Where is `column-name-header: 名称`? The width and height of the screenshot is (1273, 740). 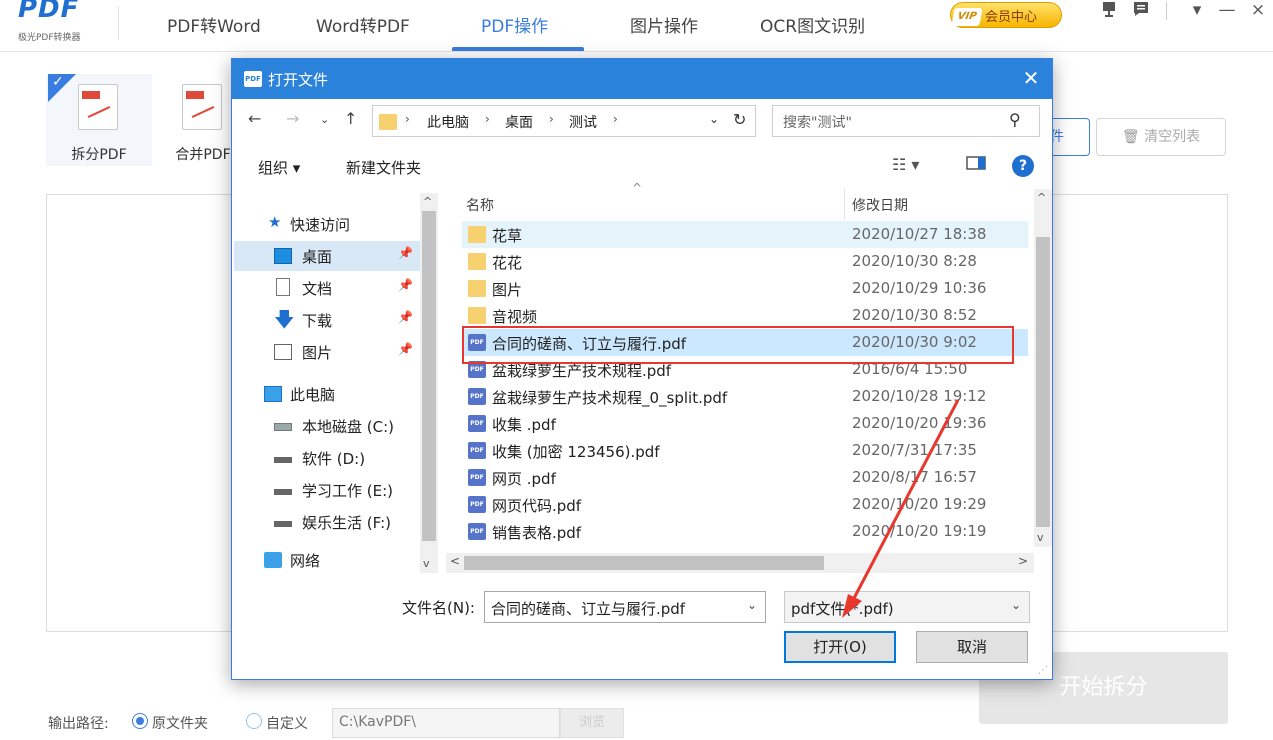 column-name-header: 名称 is located at coordinates (480, 205).